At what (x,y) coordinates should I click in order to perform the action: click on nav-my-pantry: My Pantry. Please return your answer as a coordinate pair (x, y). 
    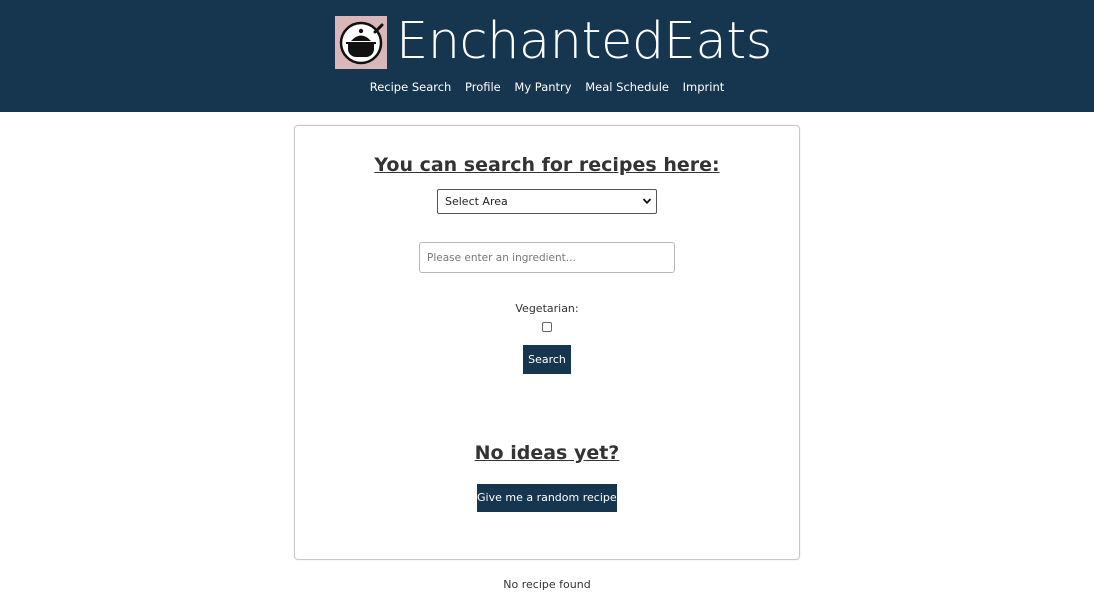
    Looking at the image, I should click on (542, 87).